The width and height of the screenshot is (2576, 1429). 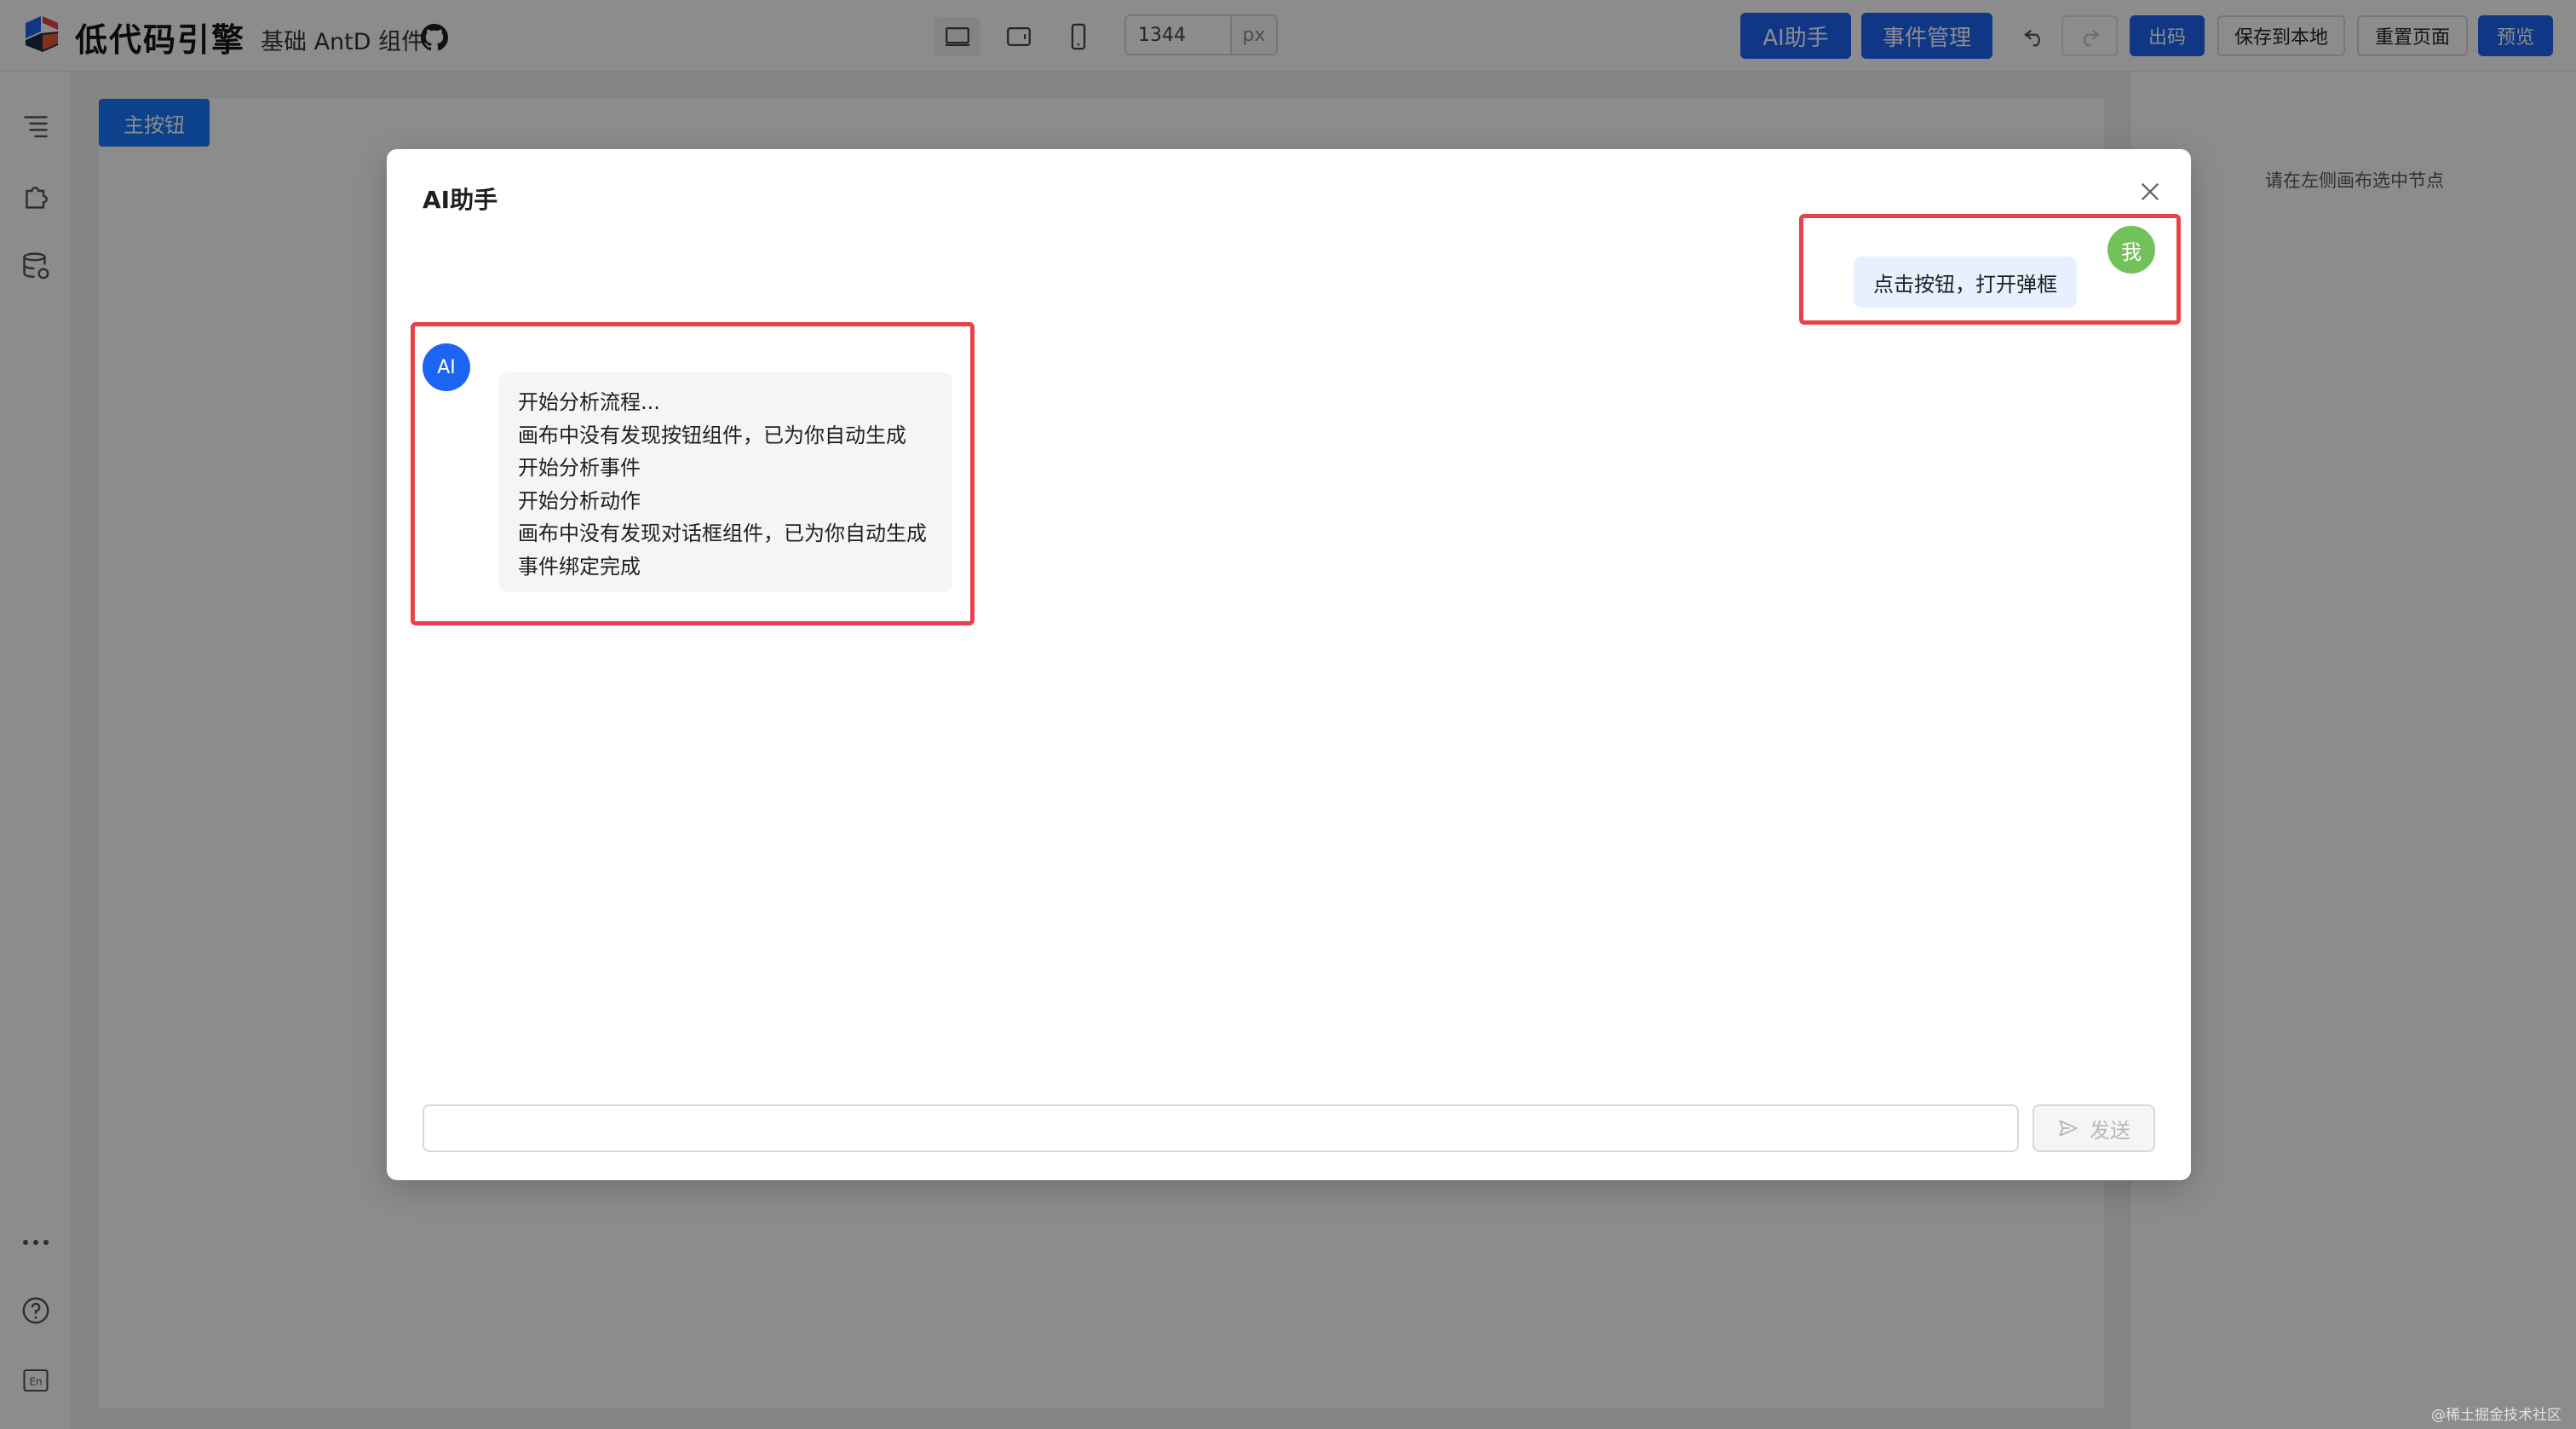 I want to click on close-modal-button, so click(x=2150, y=192).